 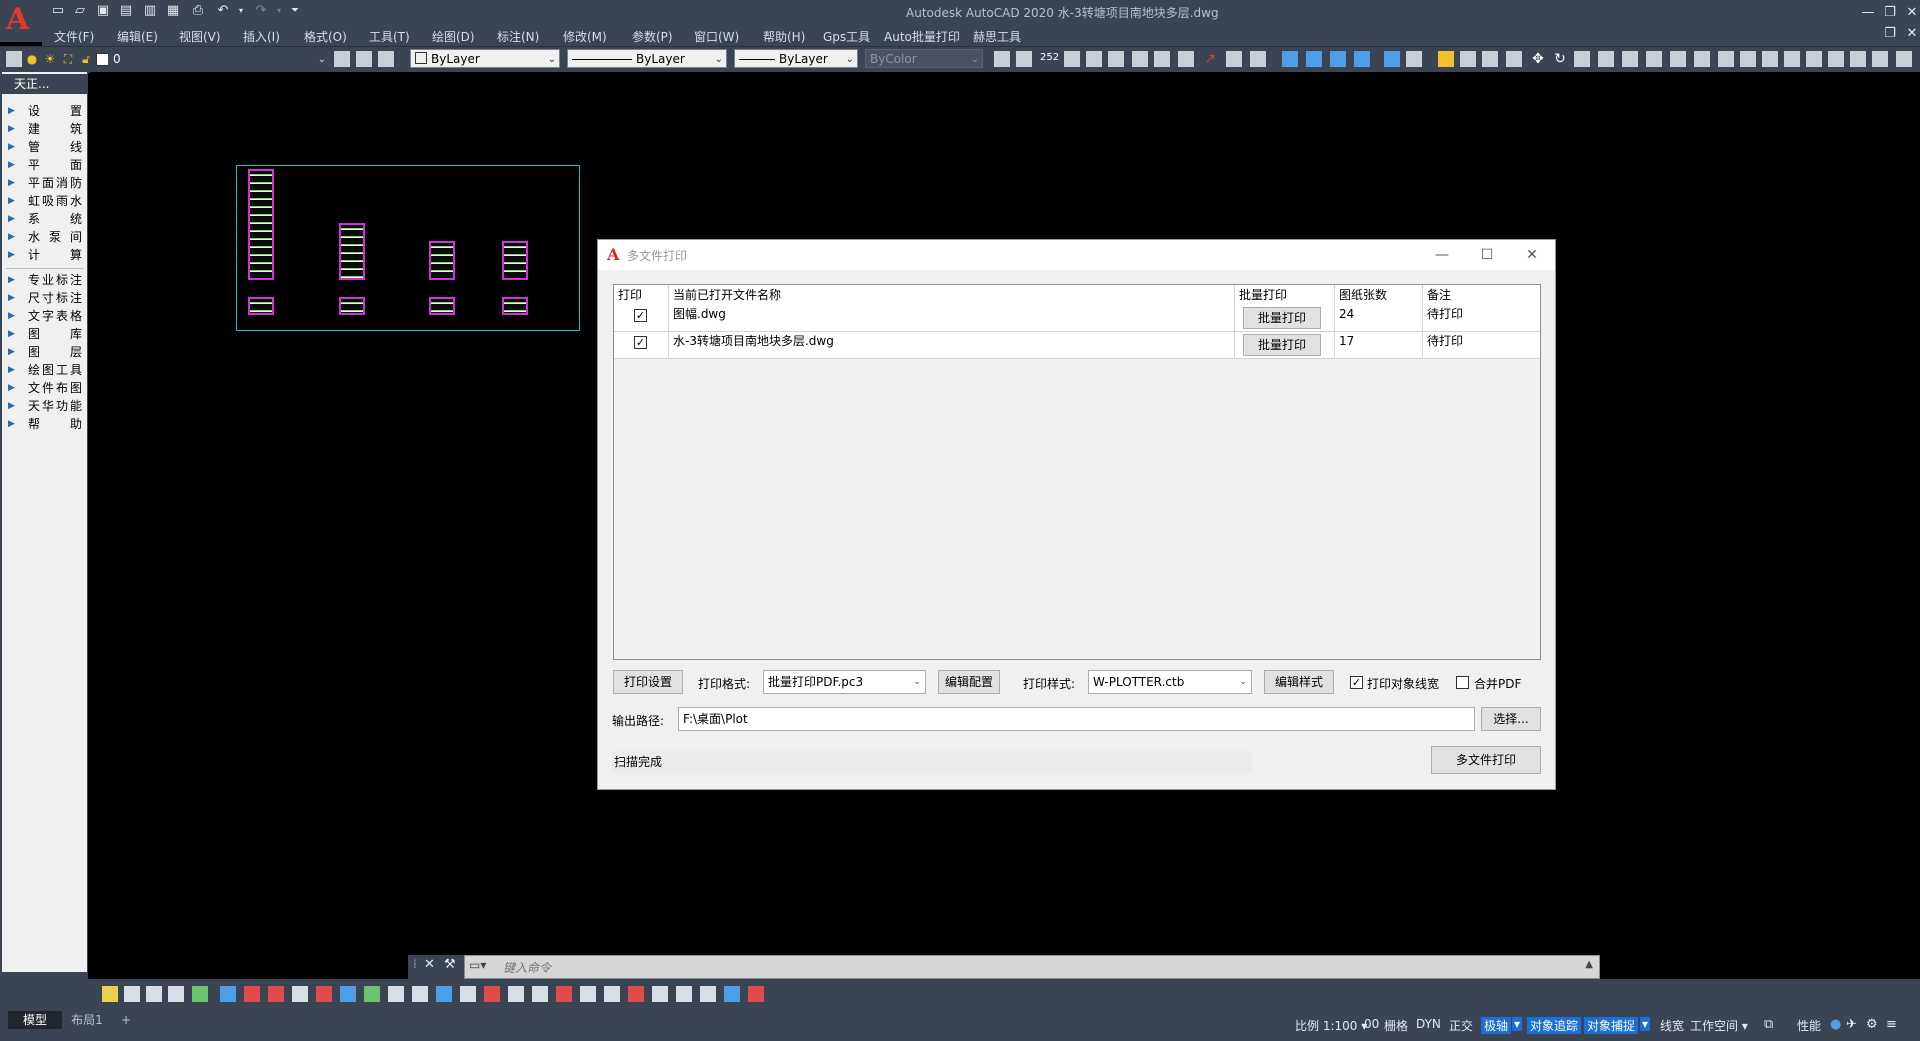 What do you see at coordinates (1538, 59) in the screenshot?
I see `move-cross-icon: ✥` at bounding box center [1538, 59].